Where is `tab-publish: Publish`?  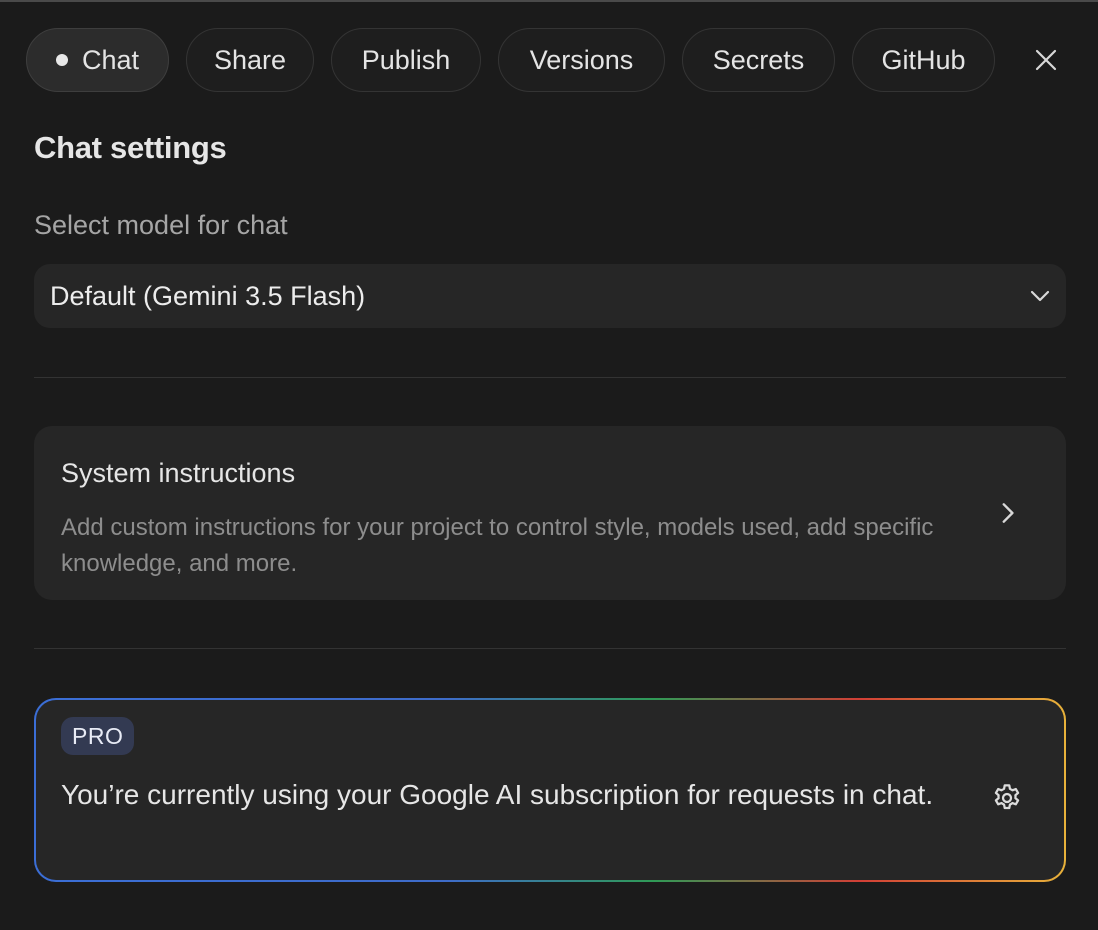
tab-publish: Publish is located at coordinates (406, 60).